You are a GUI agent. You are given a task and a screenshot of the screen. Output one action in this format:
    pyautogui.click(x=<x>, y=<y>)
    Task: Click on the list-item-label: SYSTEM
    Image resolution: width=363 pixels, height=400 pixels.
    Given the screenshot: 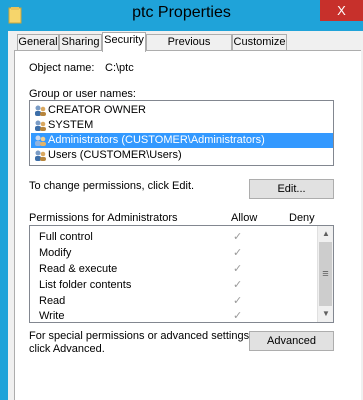 What is the action you would take?
    pyautogui.click(x=71, y=125)
    